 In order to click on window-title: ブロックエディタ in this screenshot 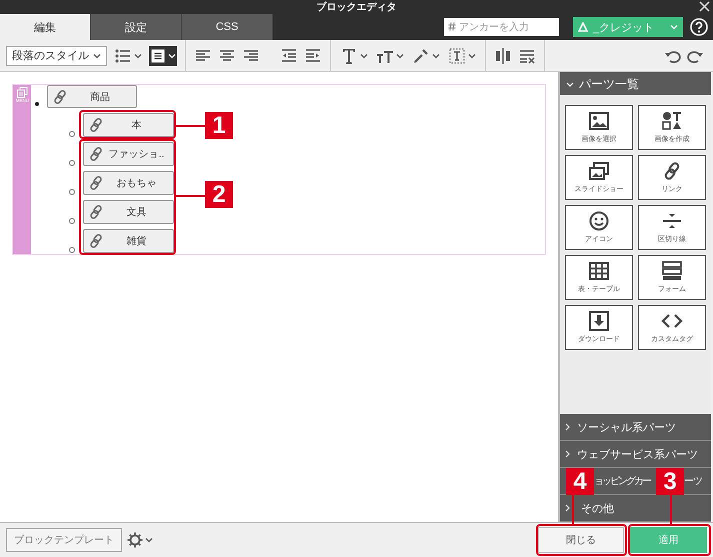, I will do `click(356, 7)`.